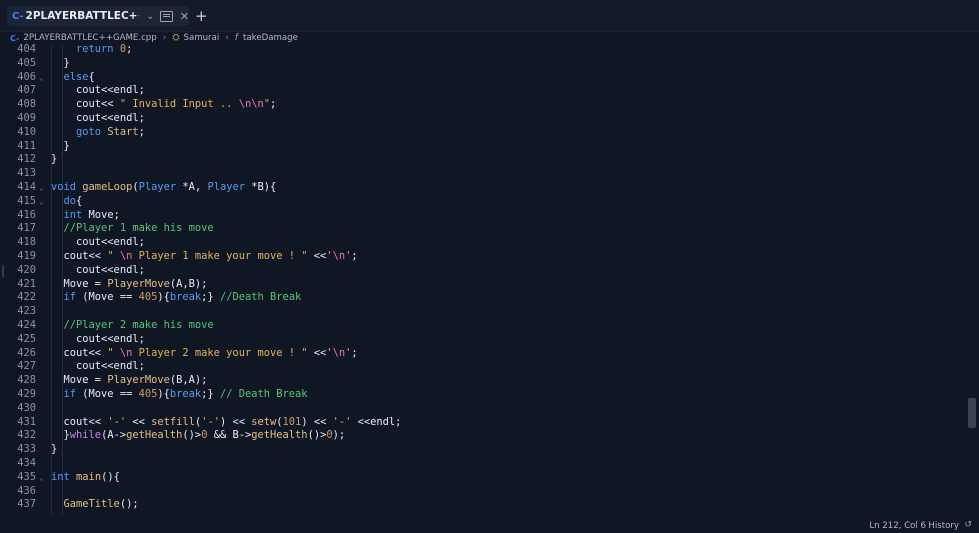 The height and width of the screenshot is (533, 979). I want to click on code-line: 408 cout<< " Invalid Input .. \n\n";, so click(480, 105).